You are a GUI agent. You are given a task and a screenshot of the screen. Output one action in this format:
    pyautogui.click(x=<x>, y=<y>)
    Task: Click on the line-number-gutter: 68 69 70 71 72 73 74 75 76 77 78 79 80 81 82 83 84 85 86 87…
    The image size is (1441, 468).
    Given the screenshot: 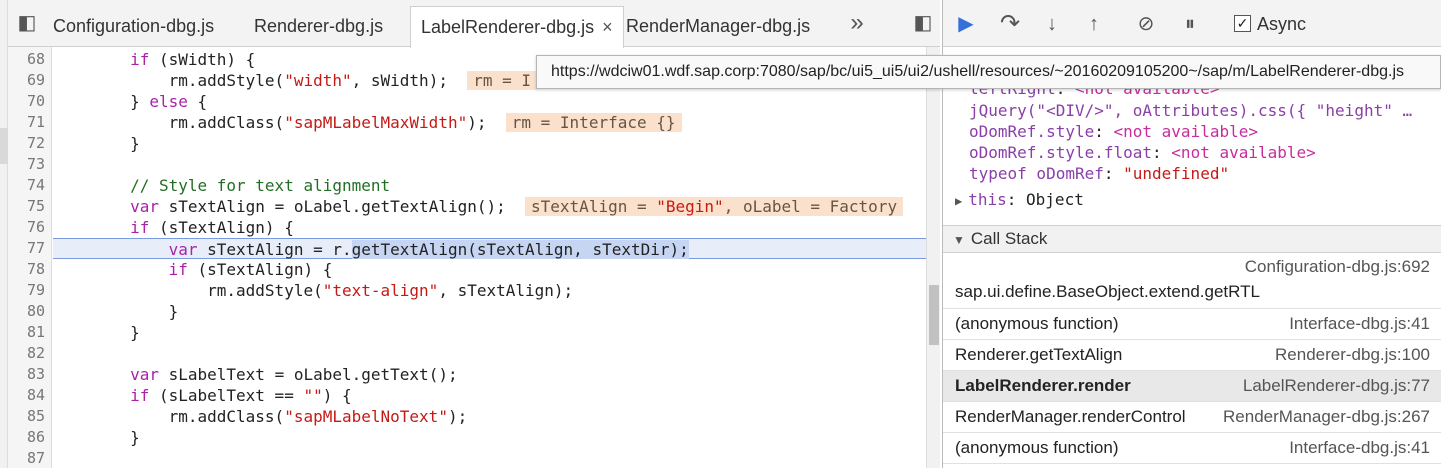 What is the action you would take?
    pyautogui.click(x=30, y=257)
    